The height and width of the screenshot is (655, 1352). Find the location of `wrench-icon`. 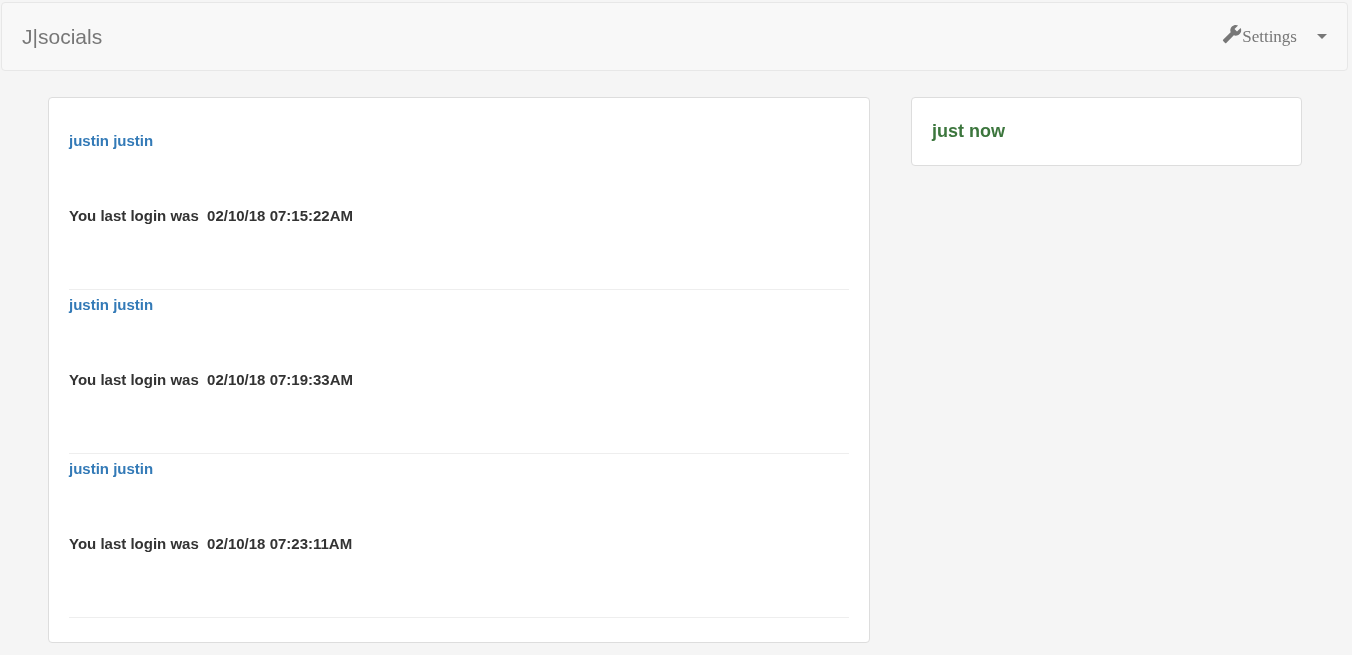

wrench-icon is located at coordinates (1232, 33).